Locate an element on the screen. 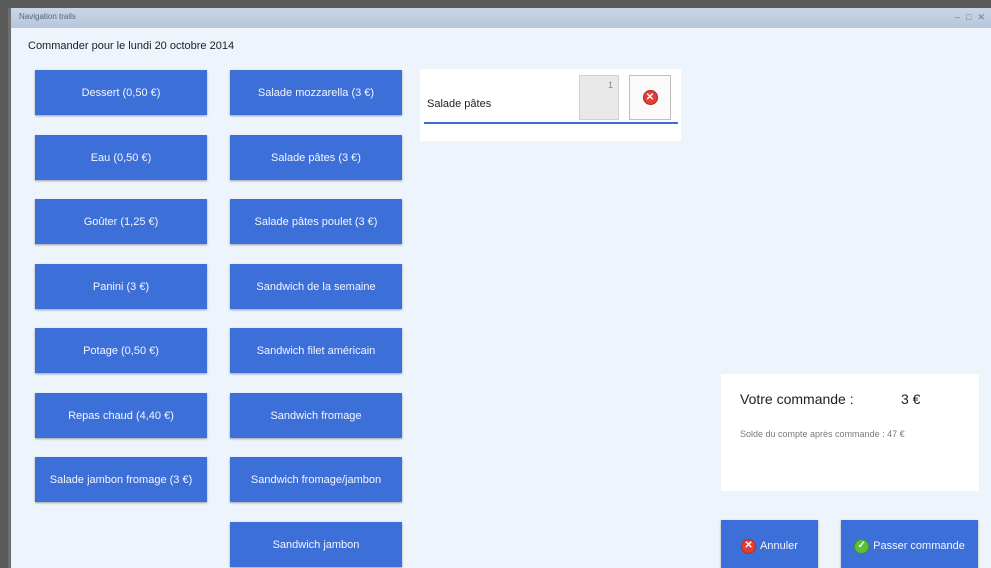 Image resolution: width=991 pixels, height=568 pixels. product-button-sandwich-jambon: Sandwich jambon is located at coordinates (316, 544).